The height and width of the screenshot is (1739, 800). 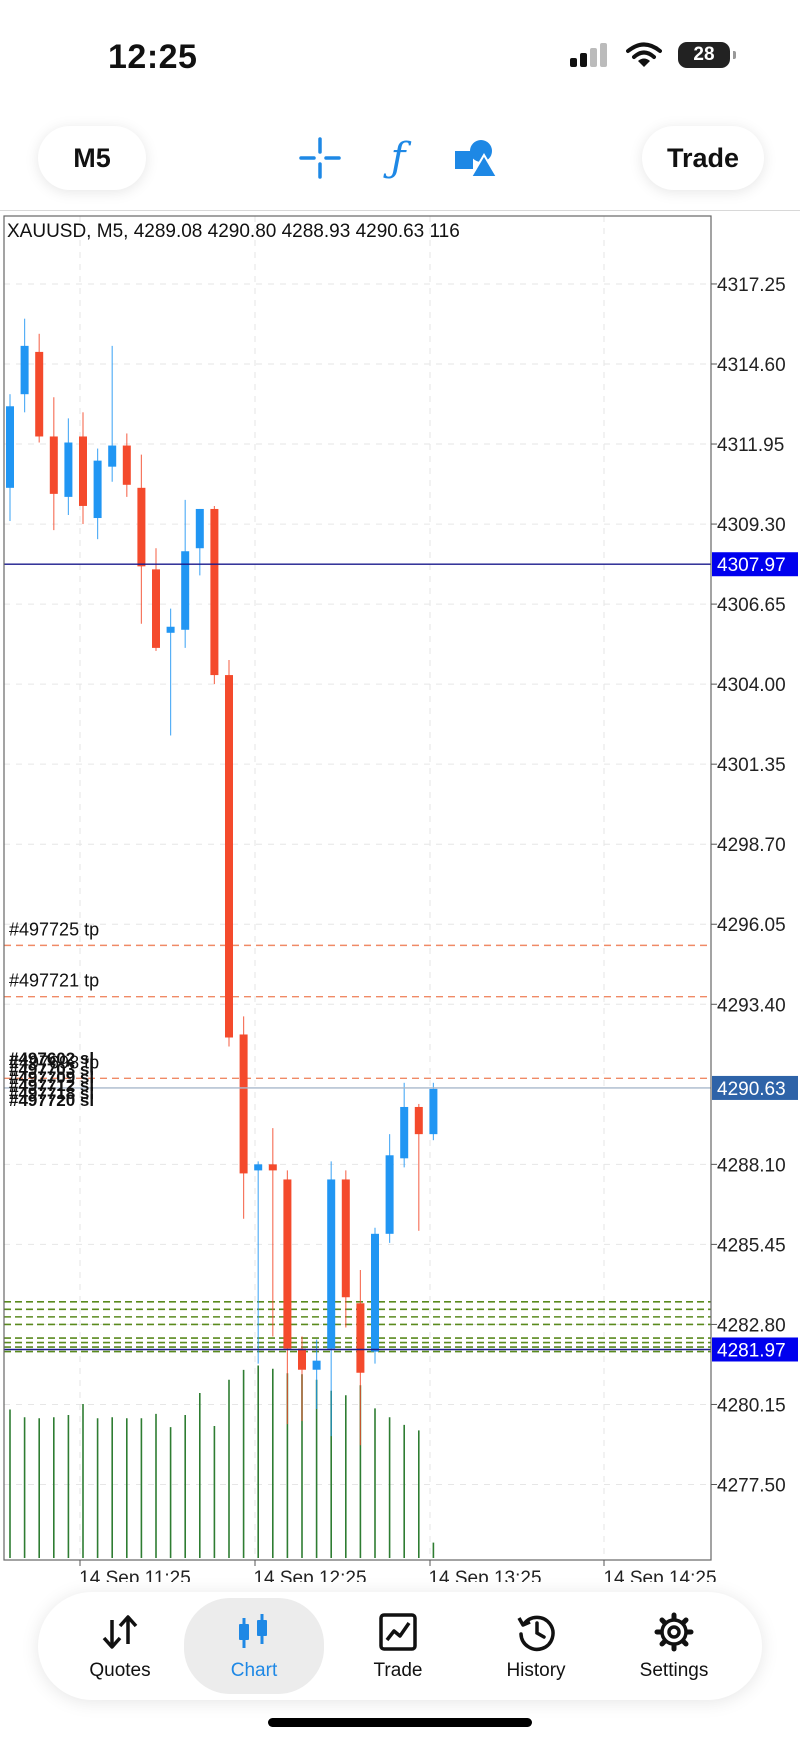 I want to click on price-tick-label: 4285.45, so click(x=751, y=1245).